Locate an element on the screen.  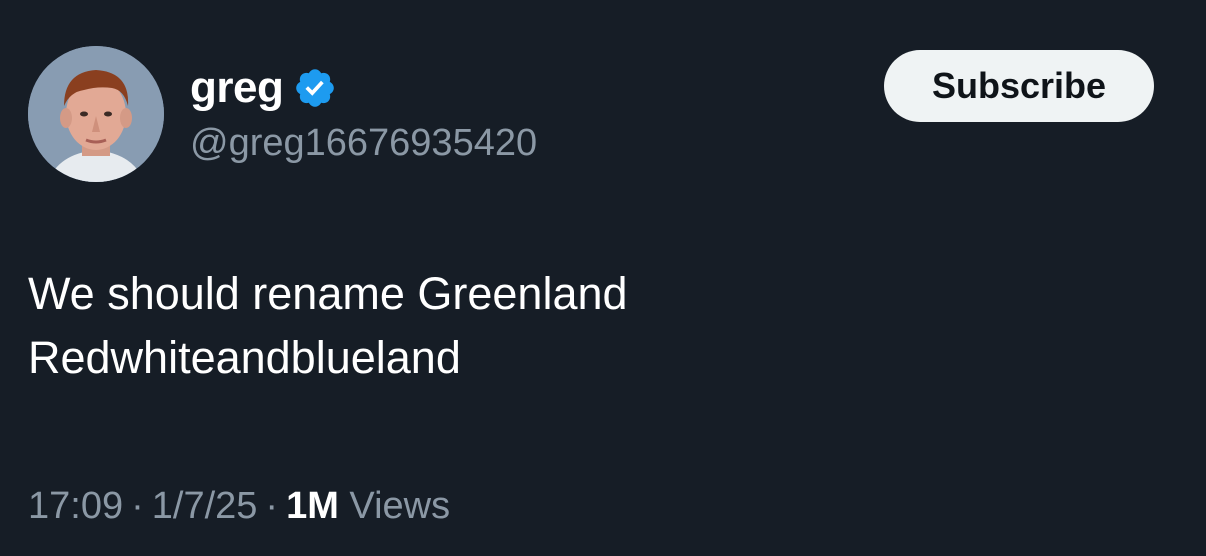
tweet-text-line: Redwhiteandblueland is located at coordinates (244, 357).